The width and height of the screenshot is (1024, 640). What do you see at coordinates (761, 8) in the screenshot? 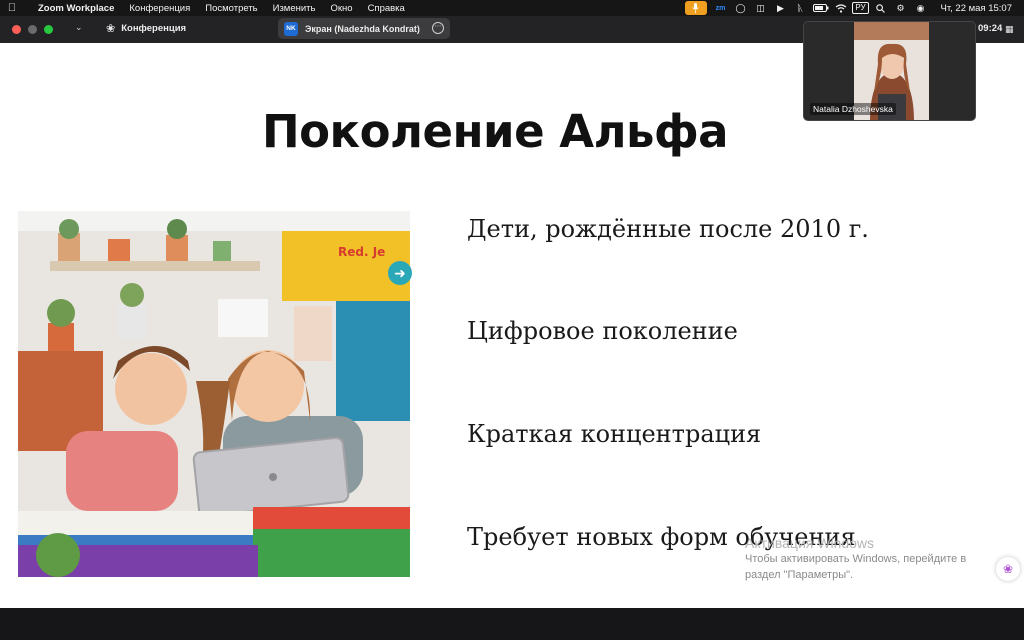
I see `airpods-icon: ◫` at bounding box center [761, 8].